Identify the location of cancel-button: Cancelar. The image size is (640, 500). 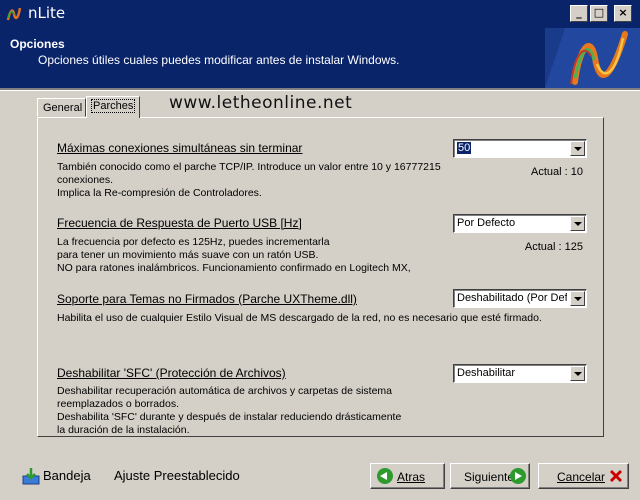
(583, 476).